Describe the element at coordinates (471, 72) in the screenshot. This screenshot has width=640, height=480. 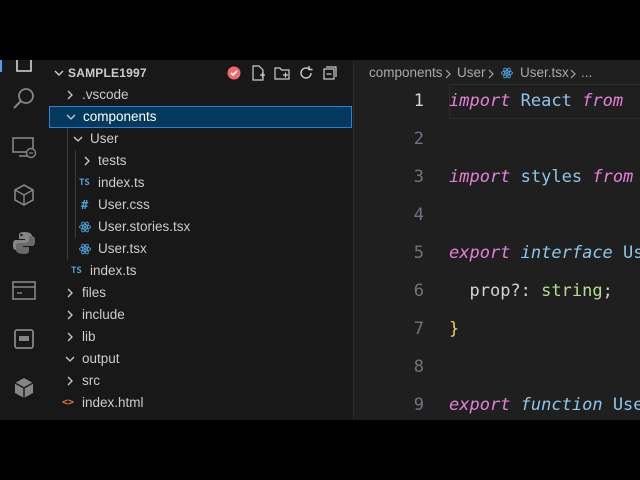
I see `breadcrumb-user: User` at that location.